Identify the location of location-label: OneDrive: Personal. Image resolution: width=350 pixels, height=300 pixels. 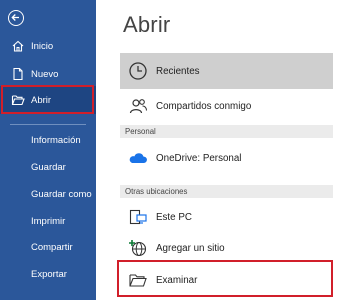
(199, 158).